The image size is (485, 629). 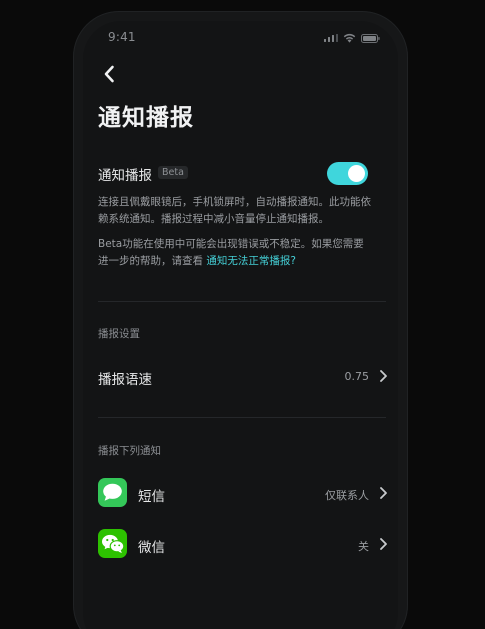 I want to click on speech-rate-row: 播报语速 0.75, so click(x=243, y=376).